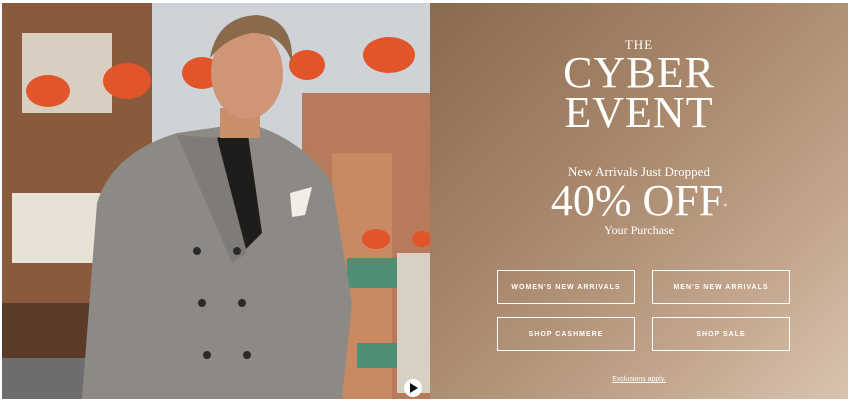 This screenshot has width=850, height=404. What do you see at coordinates (721, 287) in the screenshot?
I see `mens-new-arrivals-button: MEN'S NEW ARRIVALS` at bounding box center [721, 287].